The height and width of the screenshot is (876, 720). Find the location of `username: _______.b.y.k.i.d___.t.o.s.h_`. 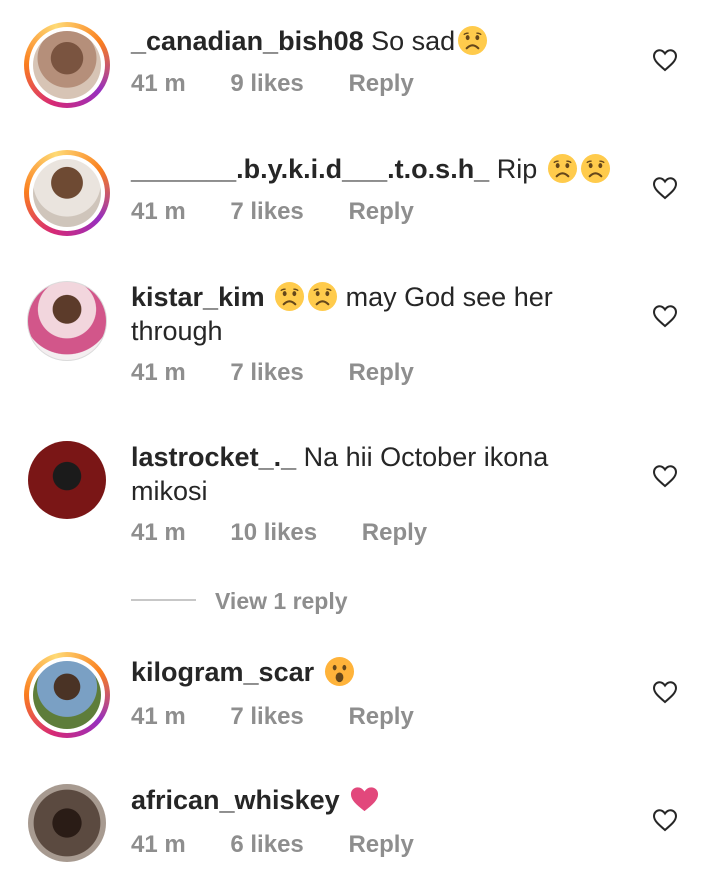

username: _______.b.y.k.i.d___.t.o.s.h_ is located at coordinates (310, 169).